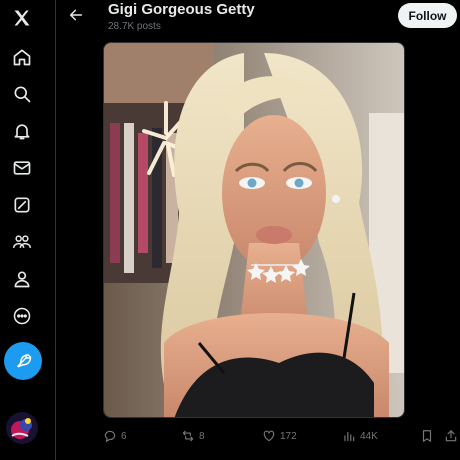 The width and height of the screenshot is (460, 460). I want to click on search-icon, so click(22, 94).